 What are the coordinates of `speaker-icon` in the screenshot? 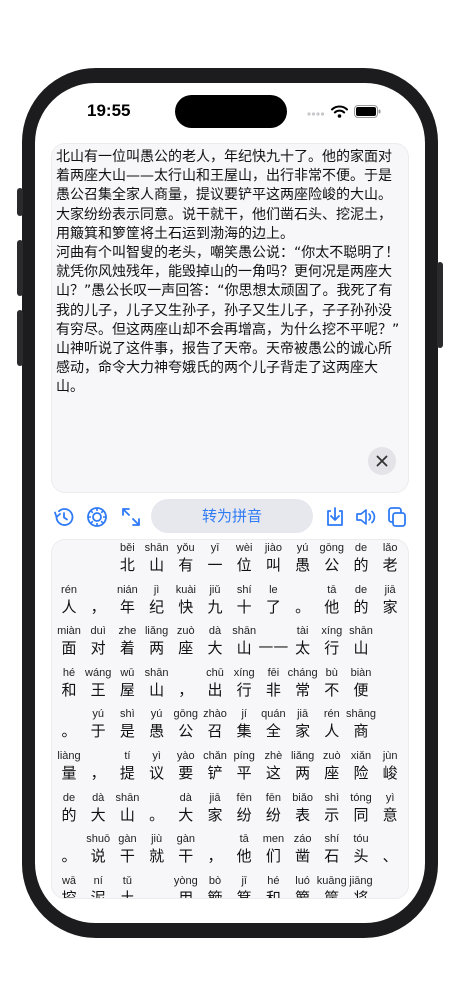 It's located at (366, 517).